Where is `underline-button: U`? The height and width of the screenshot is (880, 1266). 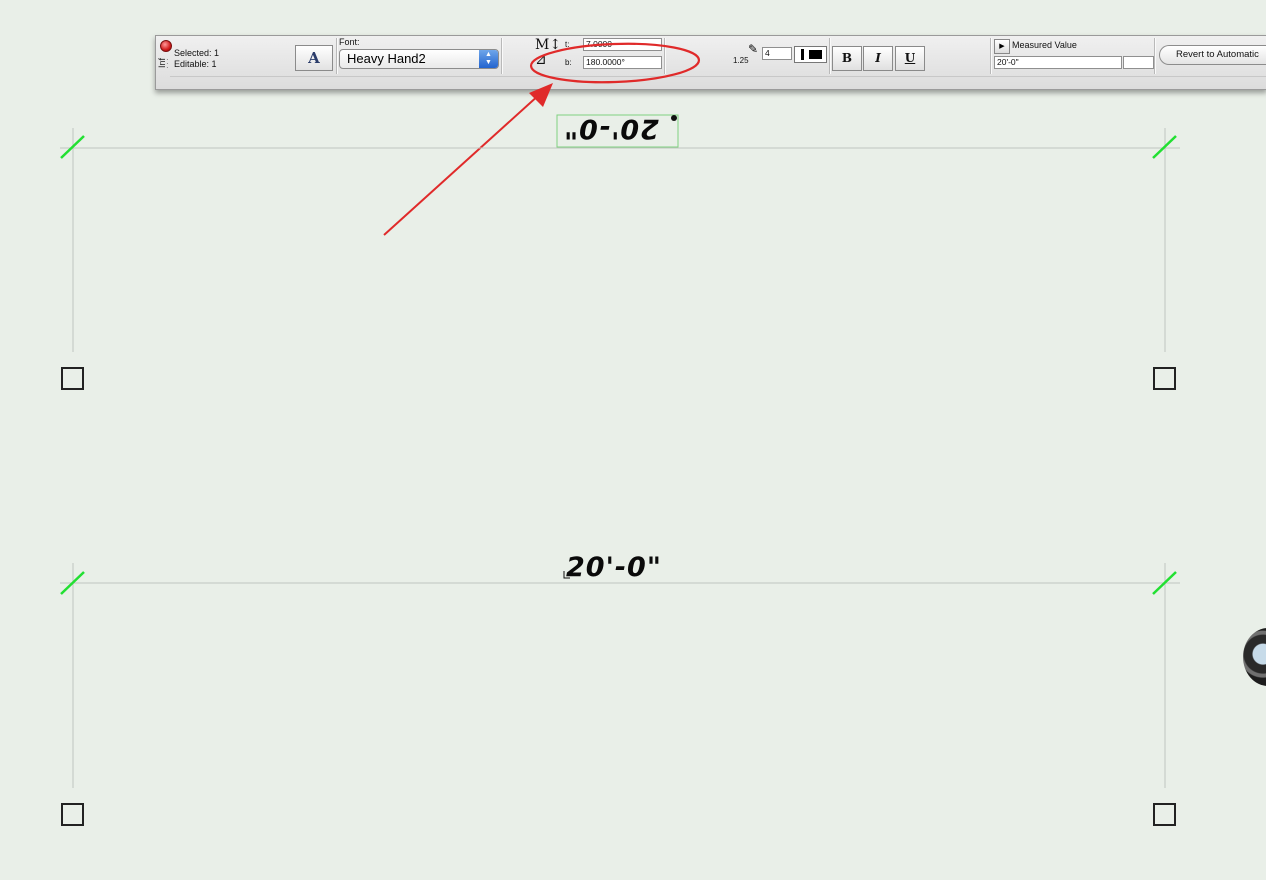 underline-button: U is located at coordinates (910, 58).